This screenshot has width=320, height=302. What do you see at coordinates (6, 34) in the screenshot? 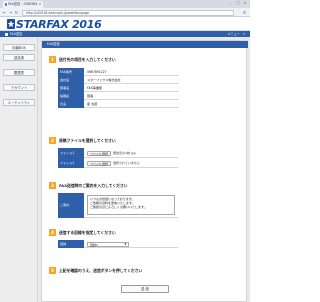
I see `fax-icon` at bounding box center [6, 34].